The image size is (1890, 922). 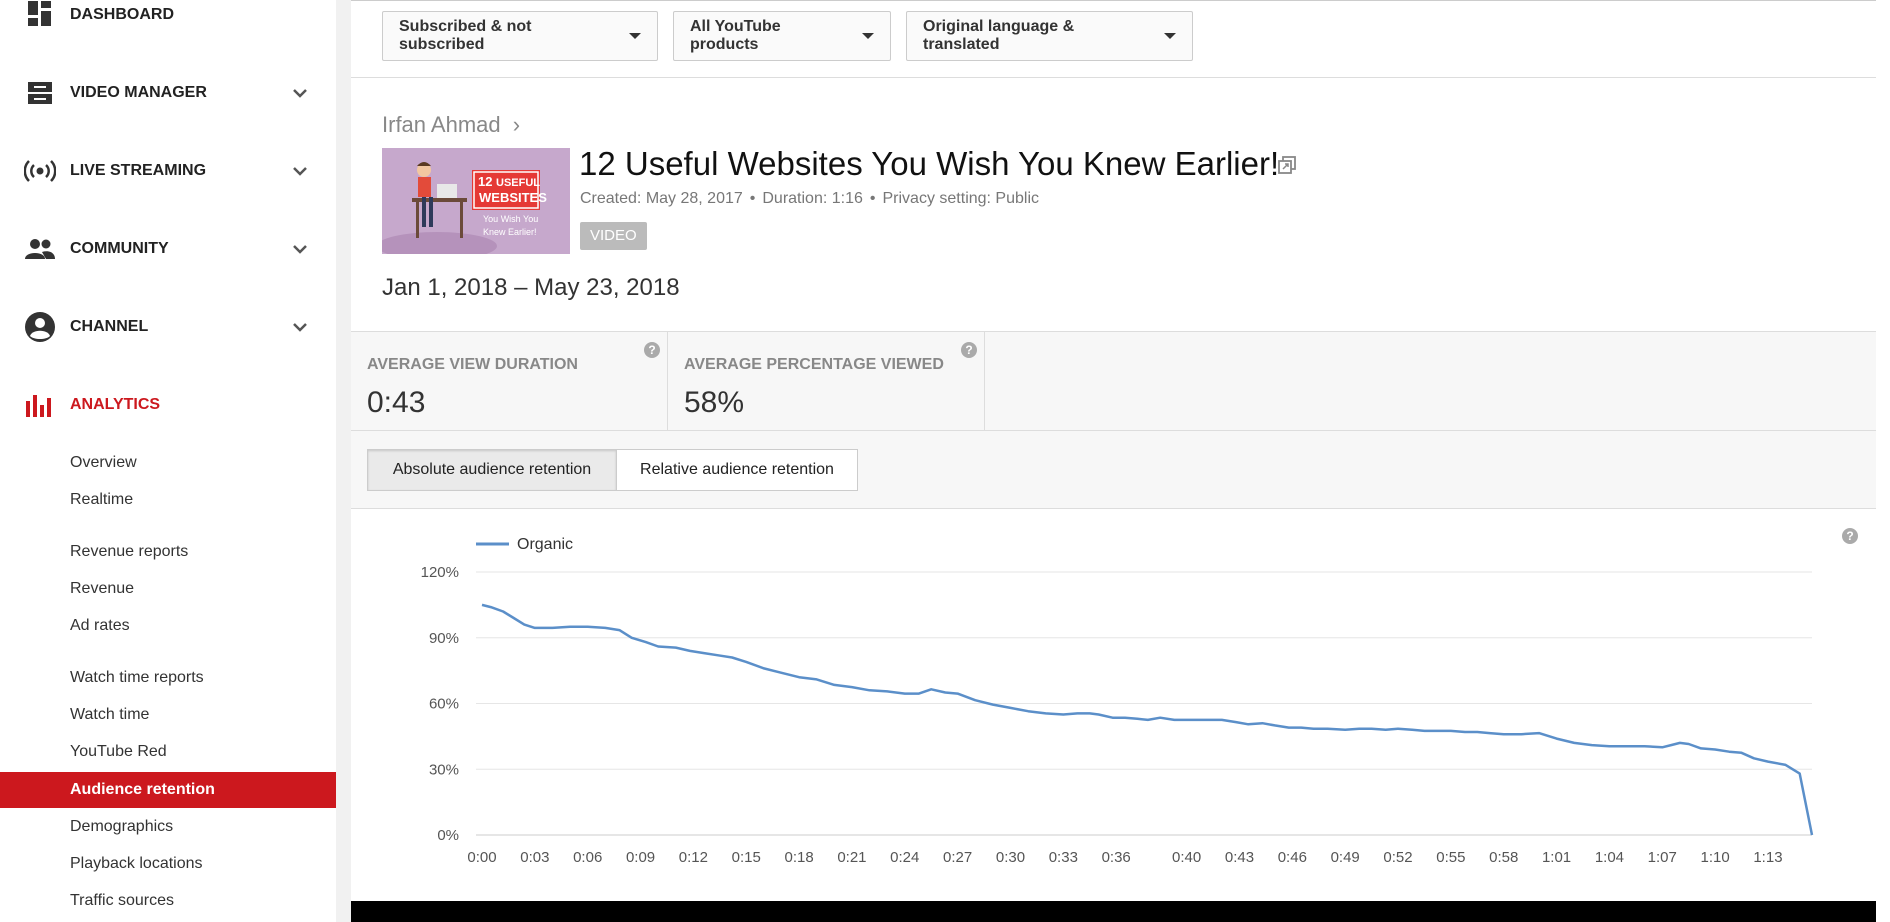 I want to click on x-tick-label: 0:18, so click(x=798, y=857).